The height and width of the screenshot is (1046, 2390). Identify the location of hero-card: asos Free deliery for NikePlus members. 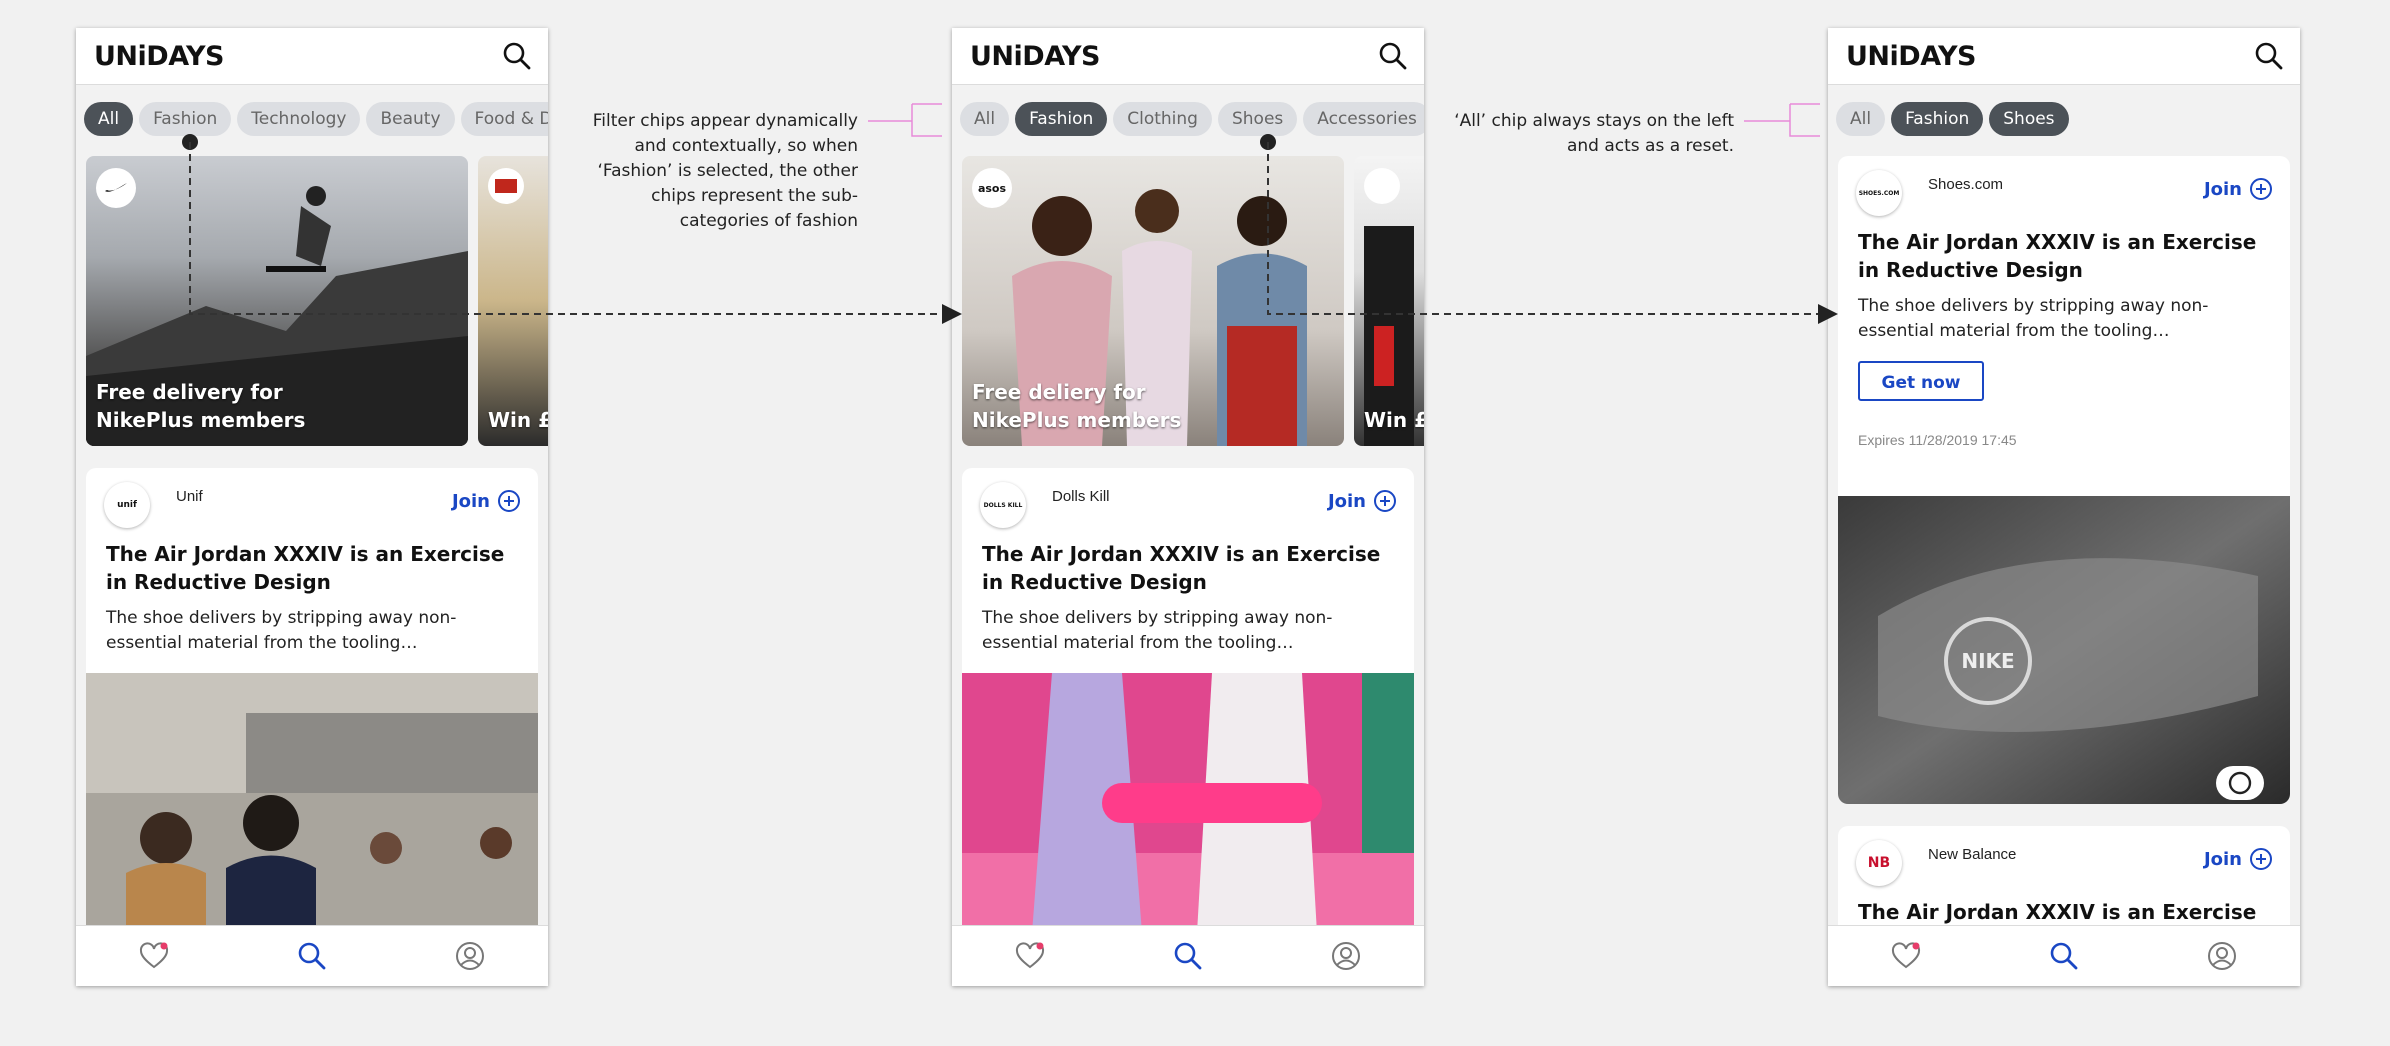
(1153, 301).